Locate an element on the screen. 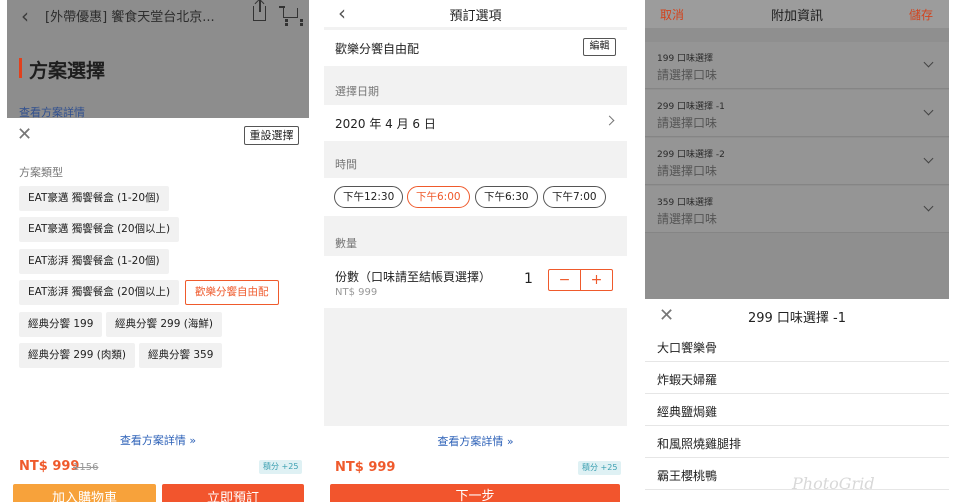  close-icon: ✕ is located at coordinates (24, 134).